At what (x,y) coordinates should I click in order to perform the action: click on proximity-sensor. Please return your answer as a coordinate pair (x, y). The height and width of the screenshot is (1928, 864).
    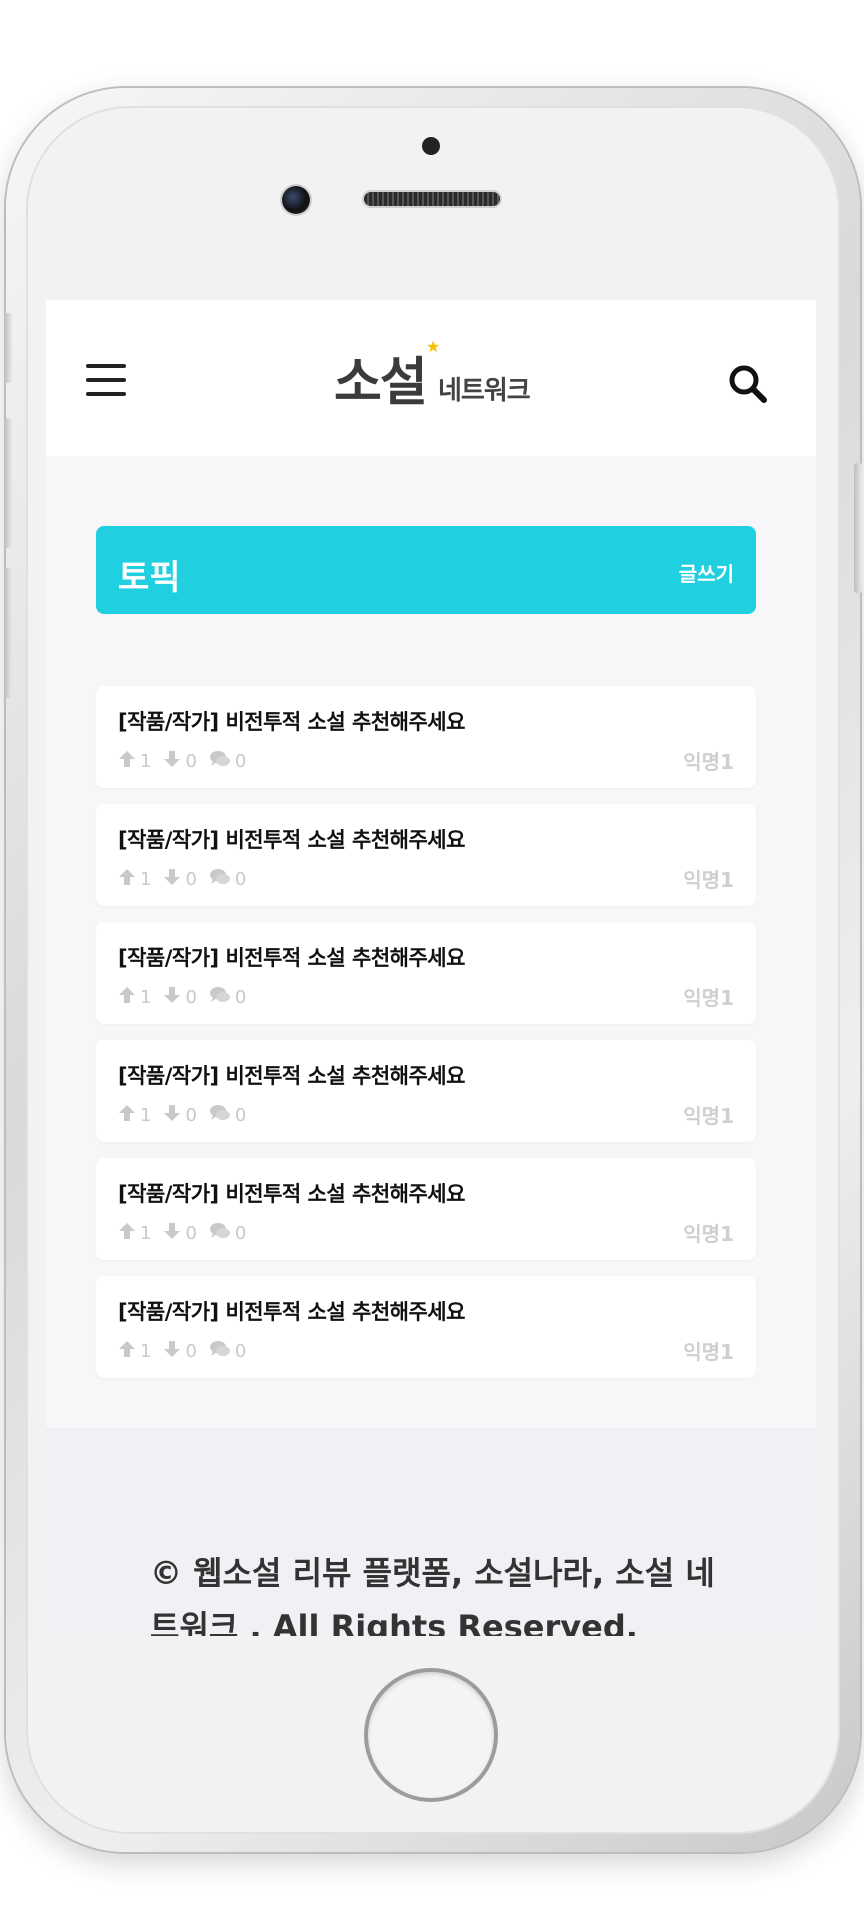
    Looking at the image, I should click on (431, 146).